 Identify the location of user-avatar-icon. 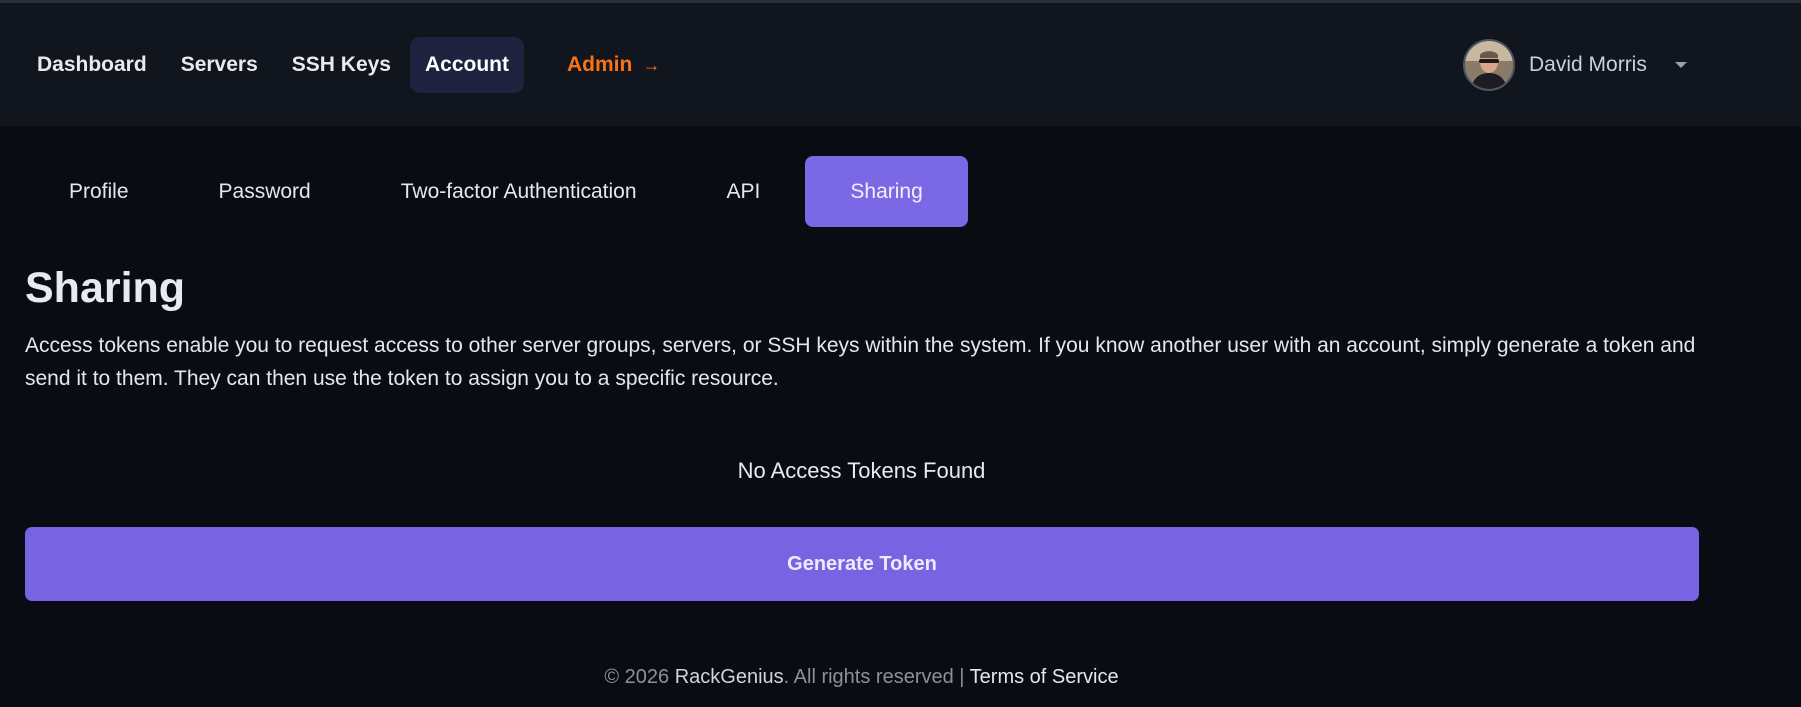
(1489, 65).